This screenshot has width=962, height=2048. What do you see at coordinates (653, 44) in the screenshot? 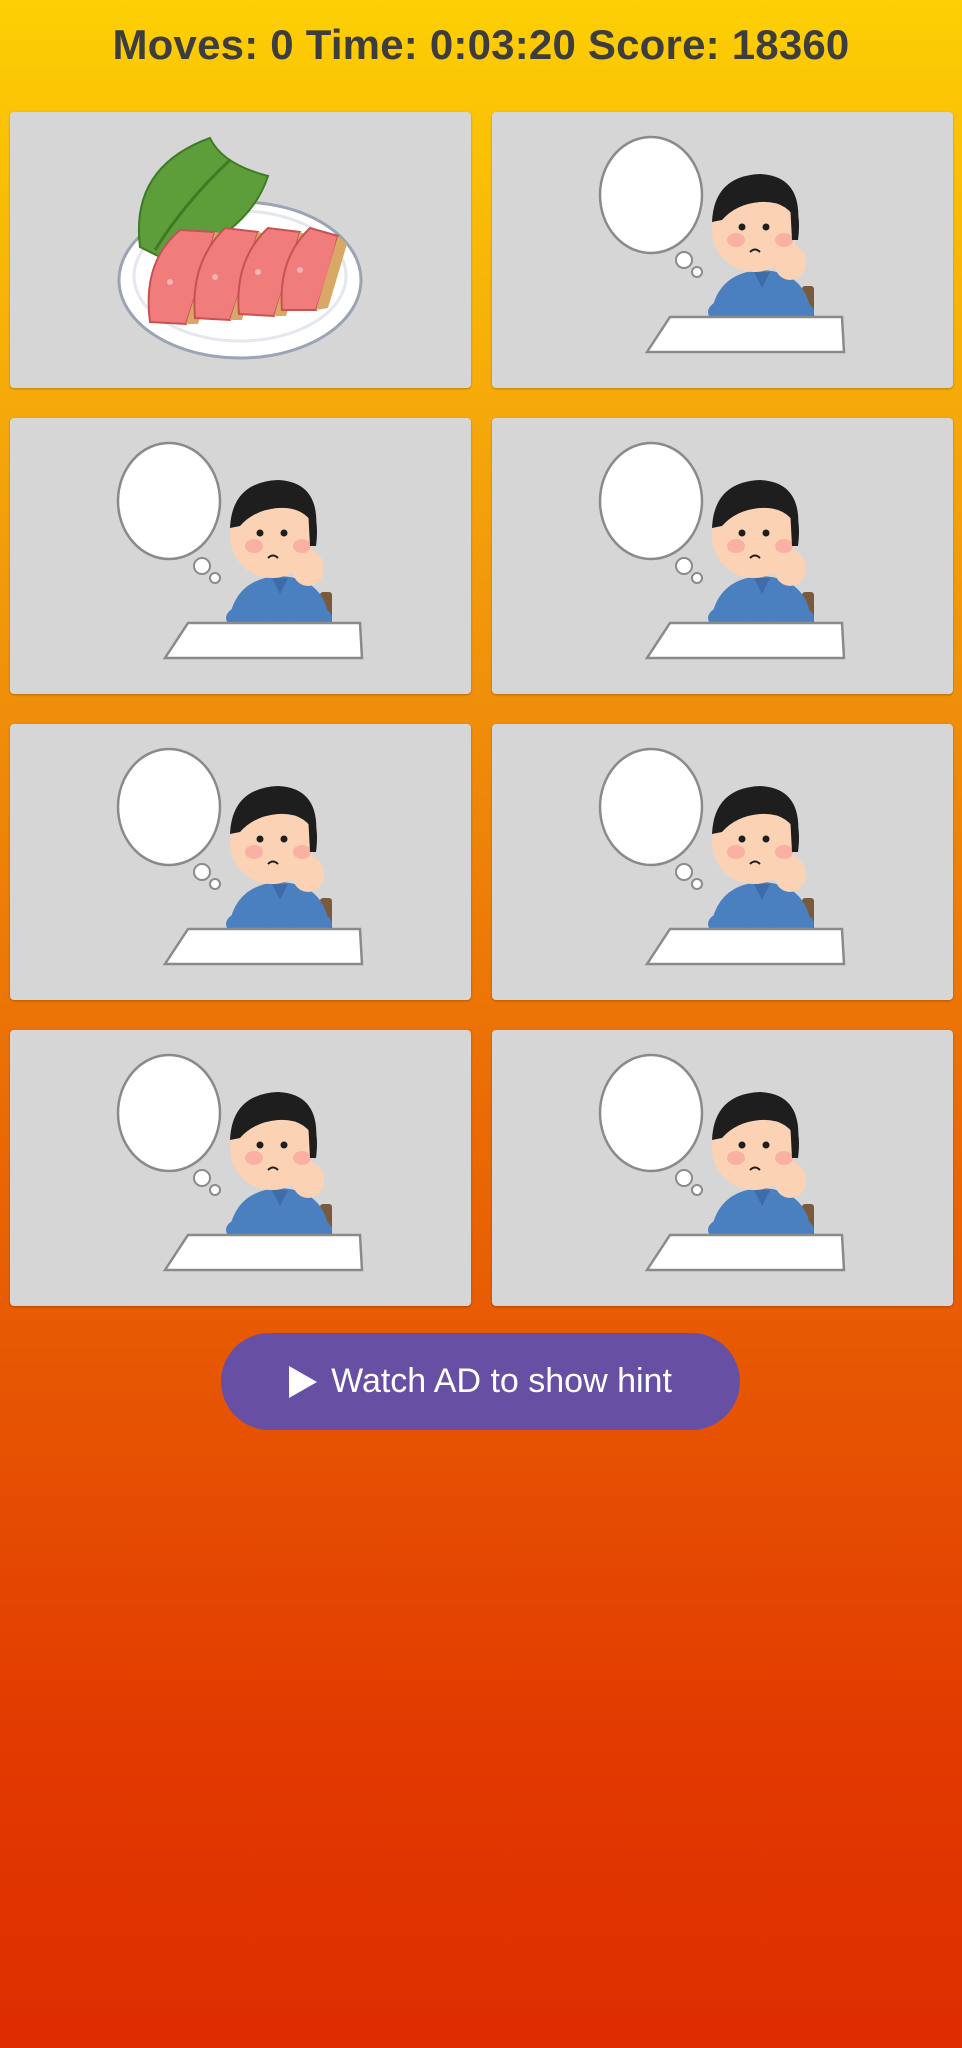
I see `score-label: Score:` at bounding box center [653, 44].